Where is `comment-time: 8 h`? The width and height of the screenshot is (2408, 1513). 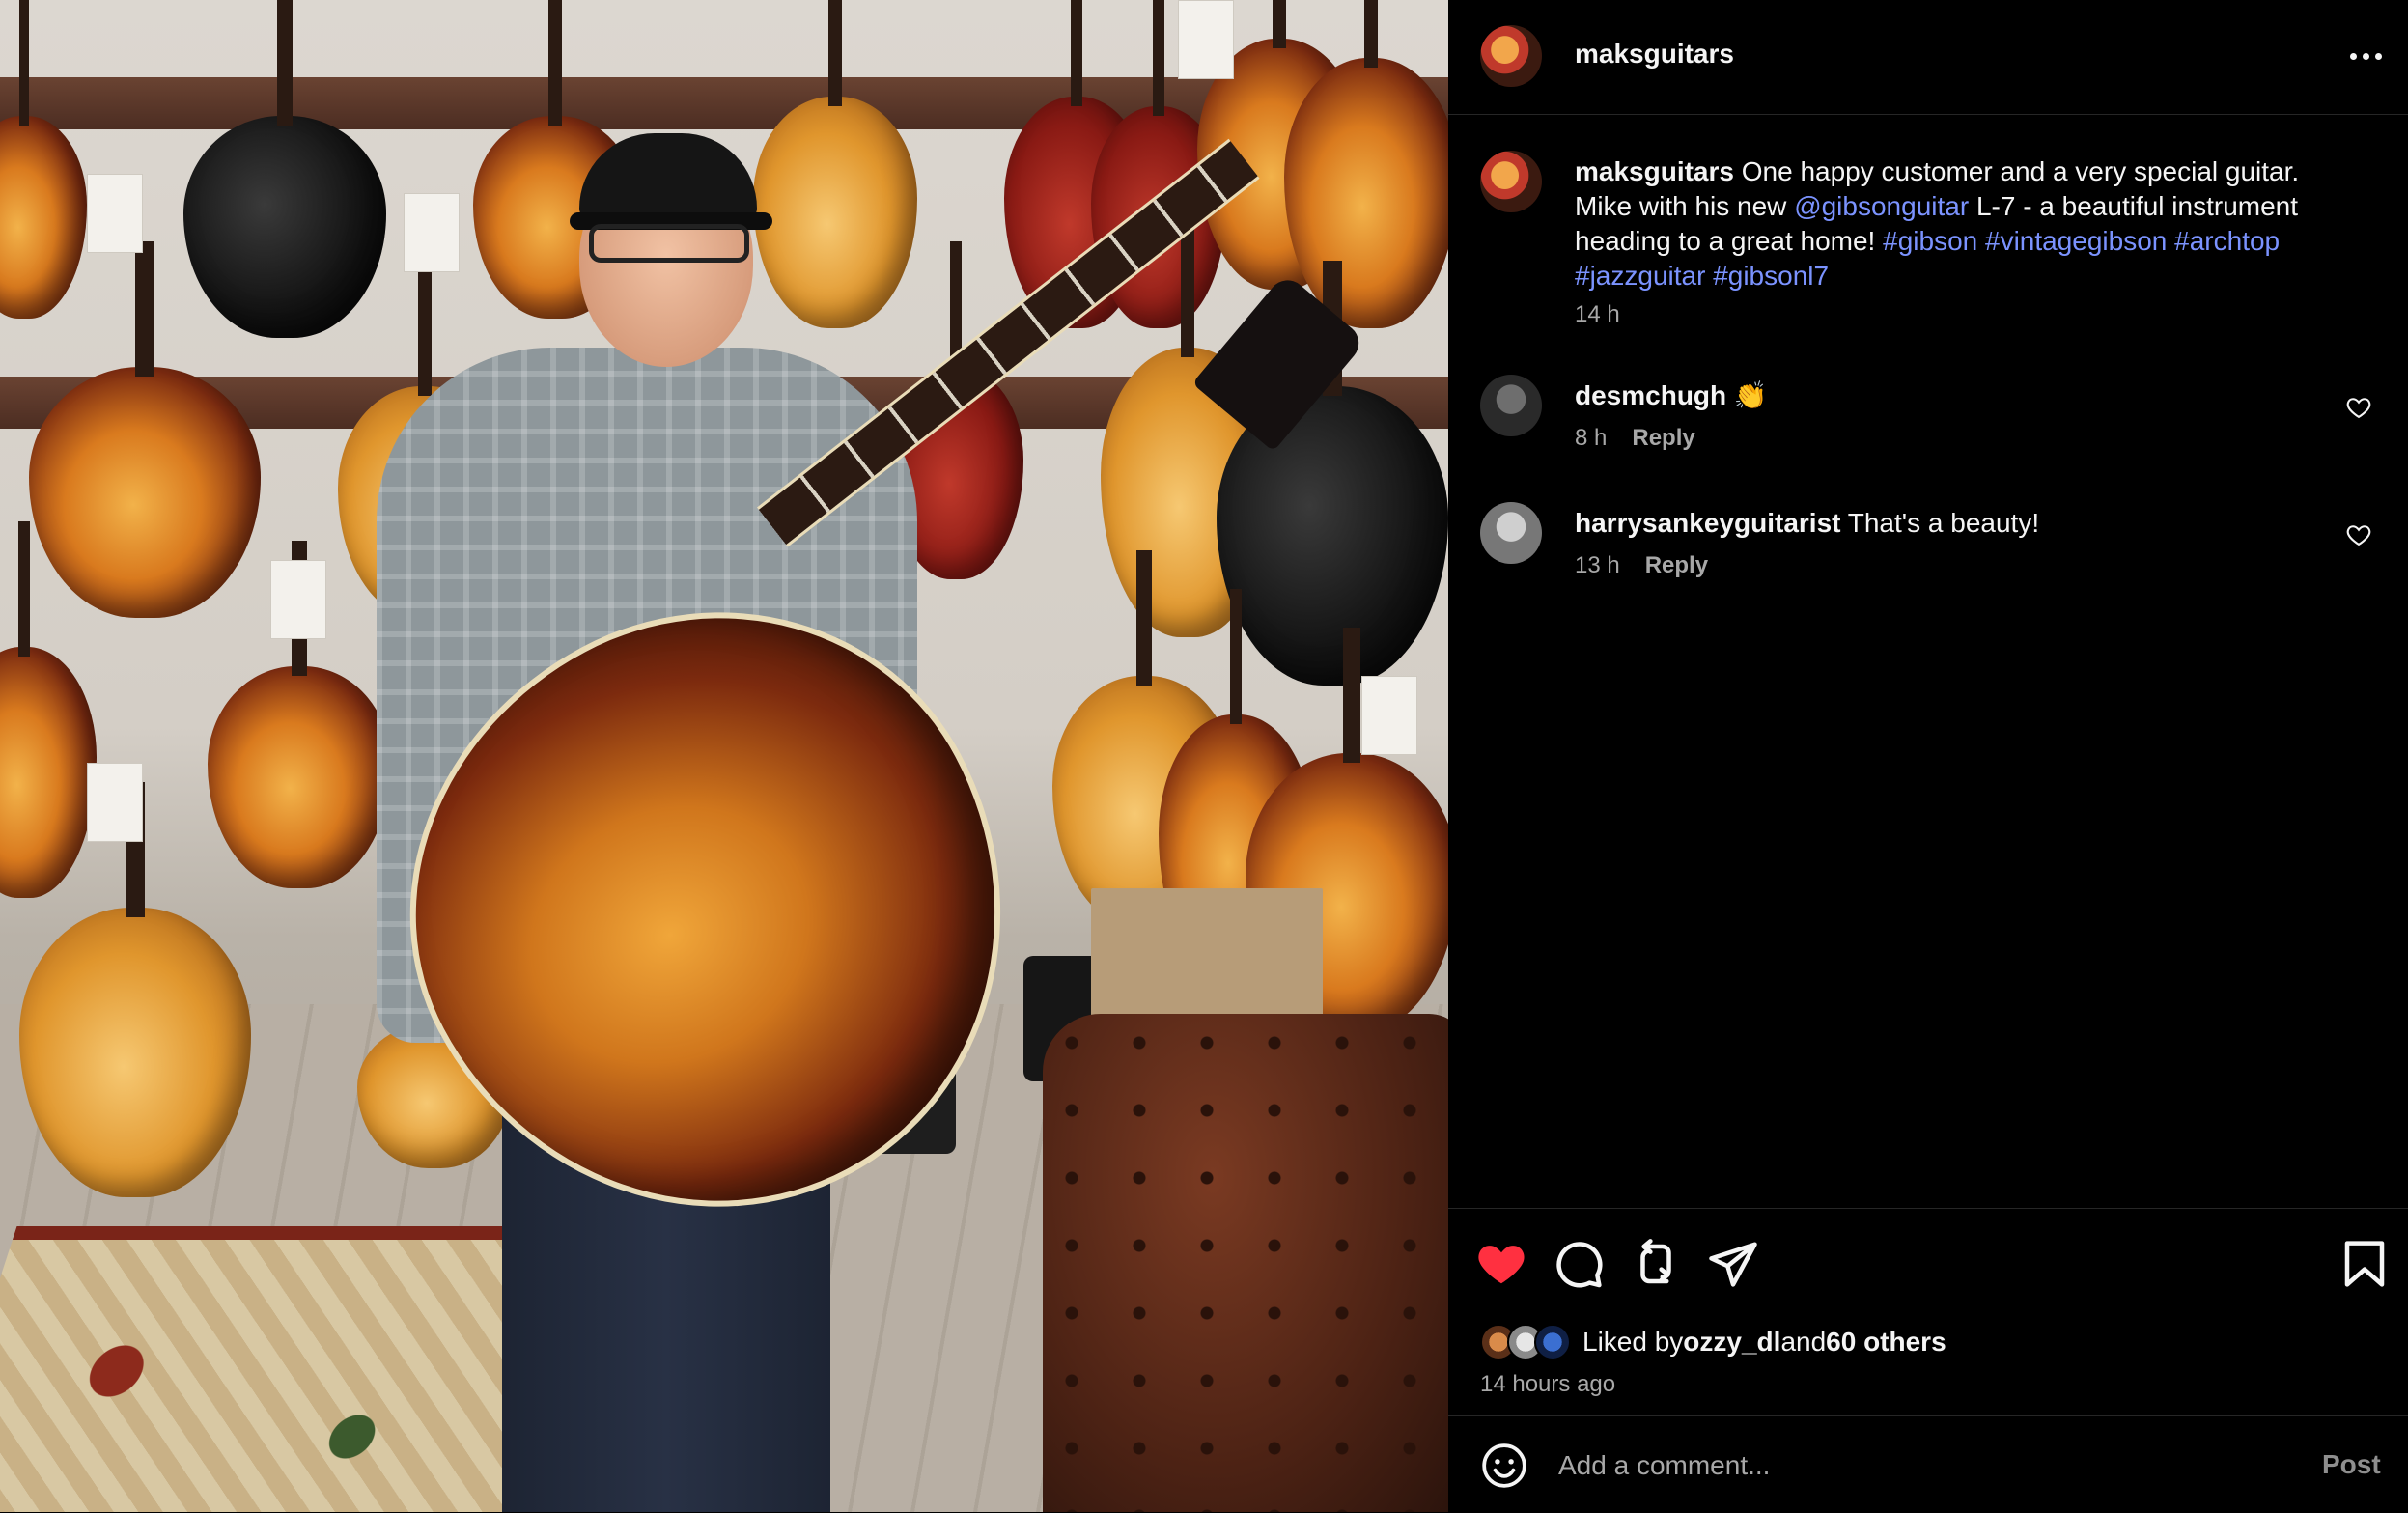 comment-time: 8 h is located at coordinates (1591, 438).